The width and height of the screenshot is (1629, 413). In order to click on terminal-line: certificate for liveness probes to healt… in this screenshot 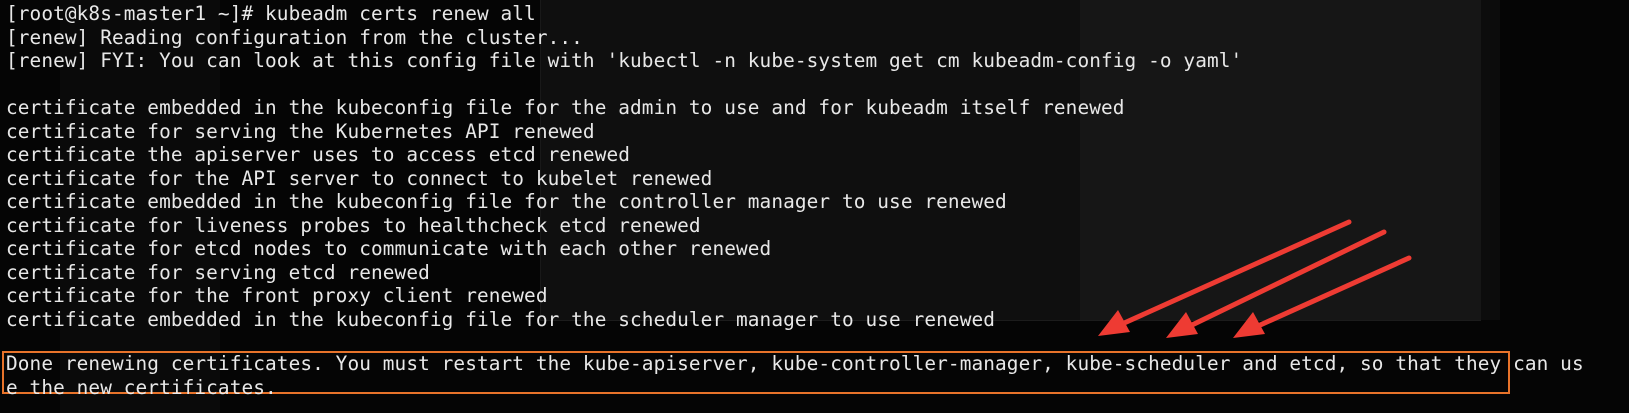, I will do `click(353, 225)`.